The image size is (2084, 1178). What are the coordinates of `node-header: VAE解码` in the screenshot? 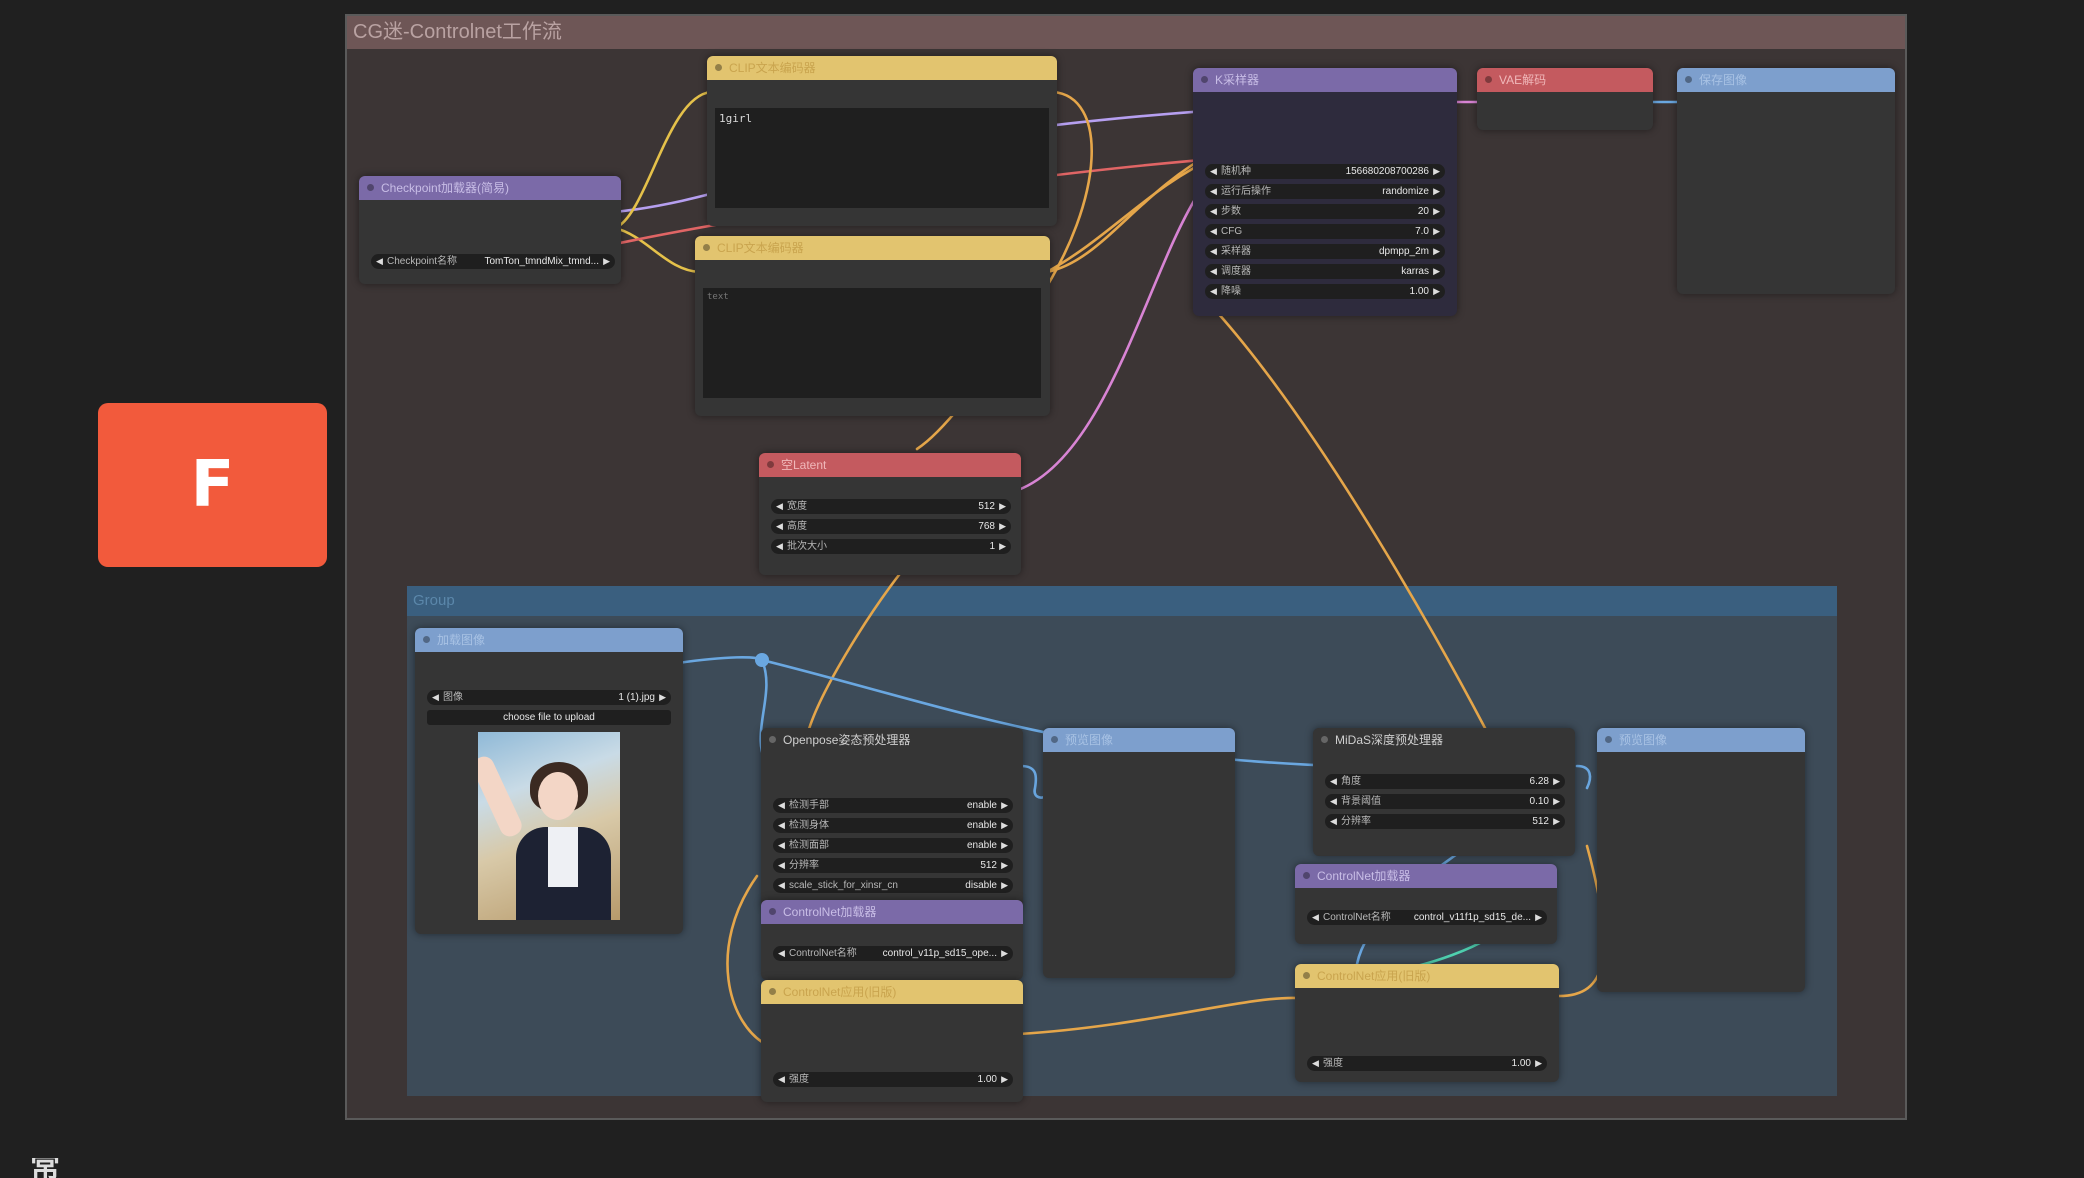 It's located at (1565, 80).